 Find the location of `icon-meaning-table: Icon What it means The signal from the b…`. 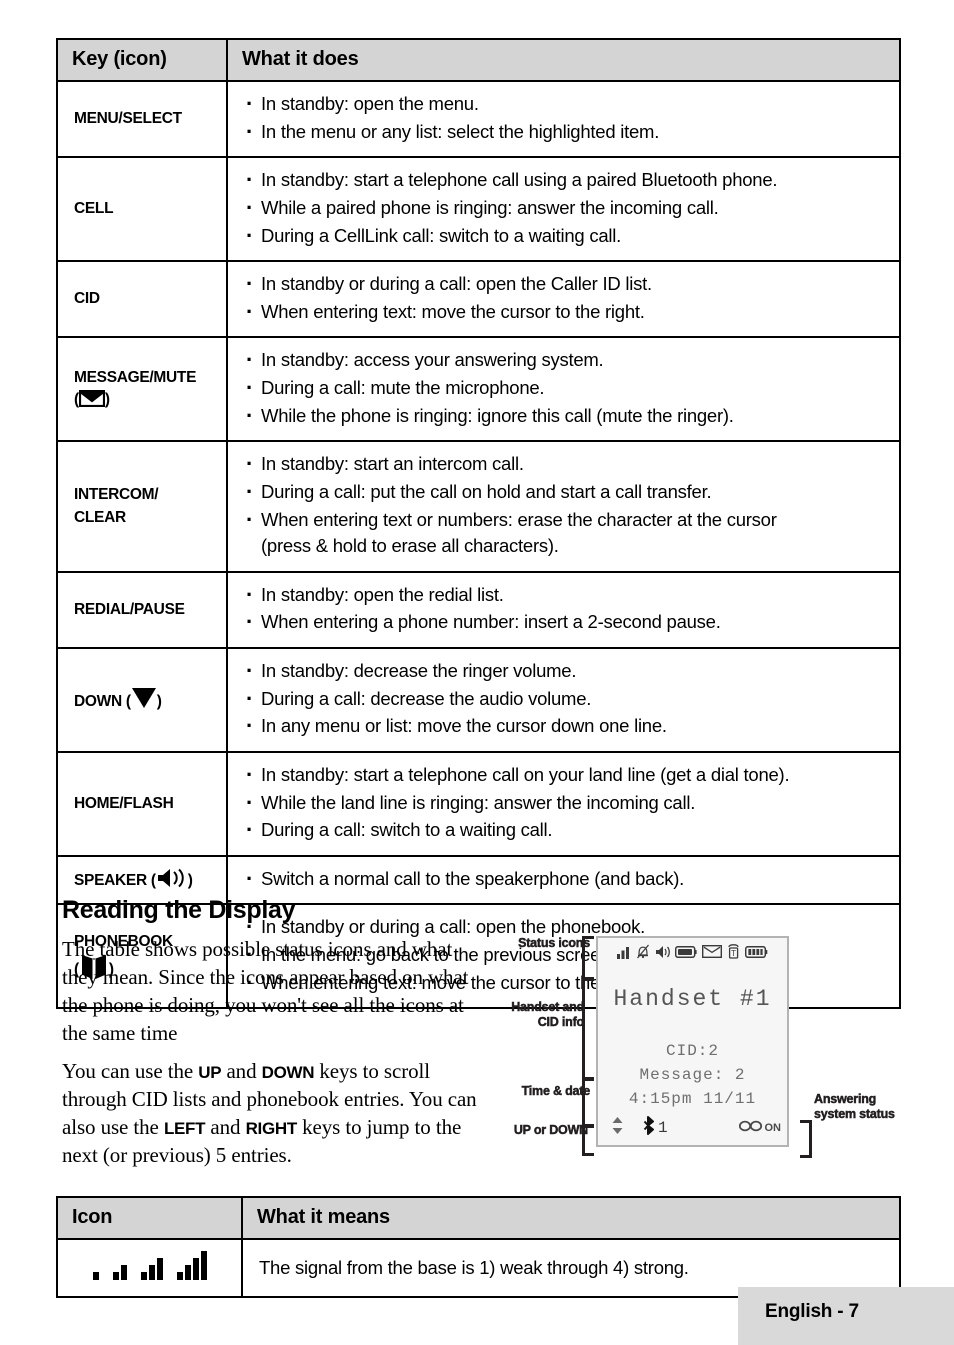

icon-meaning-table: Icon What it means The signal from the b… is located at coordinates (478, 1247).